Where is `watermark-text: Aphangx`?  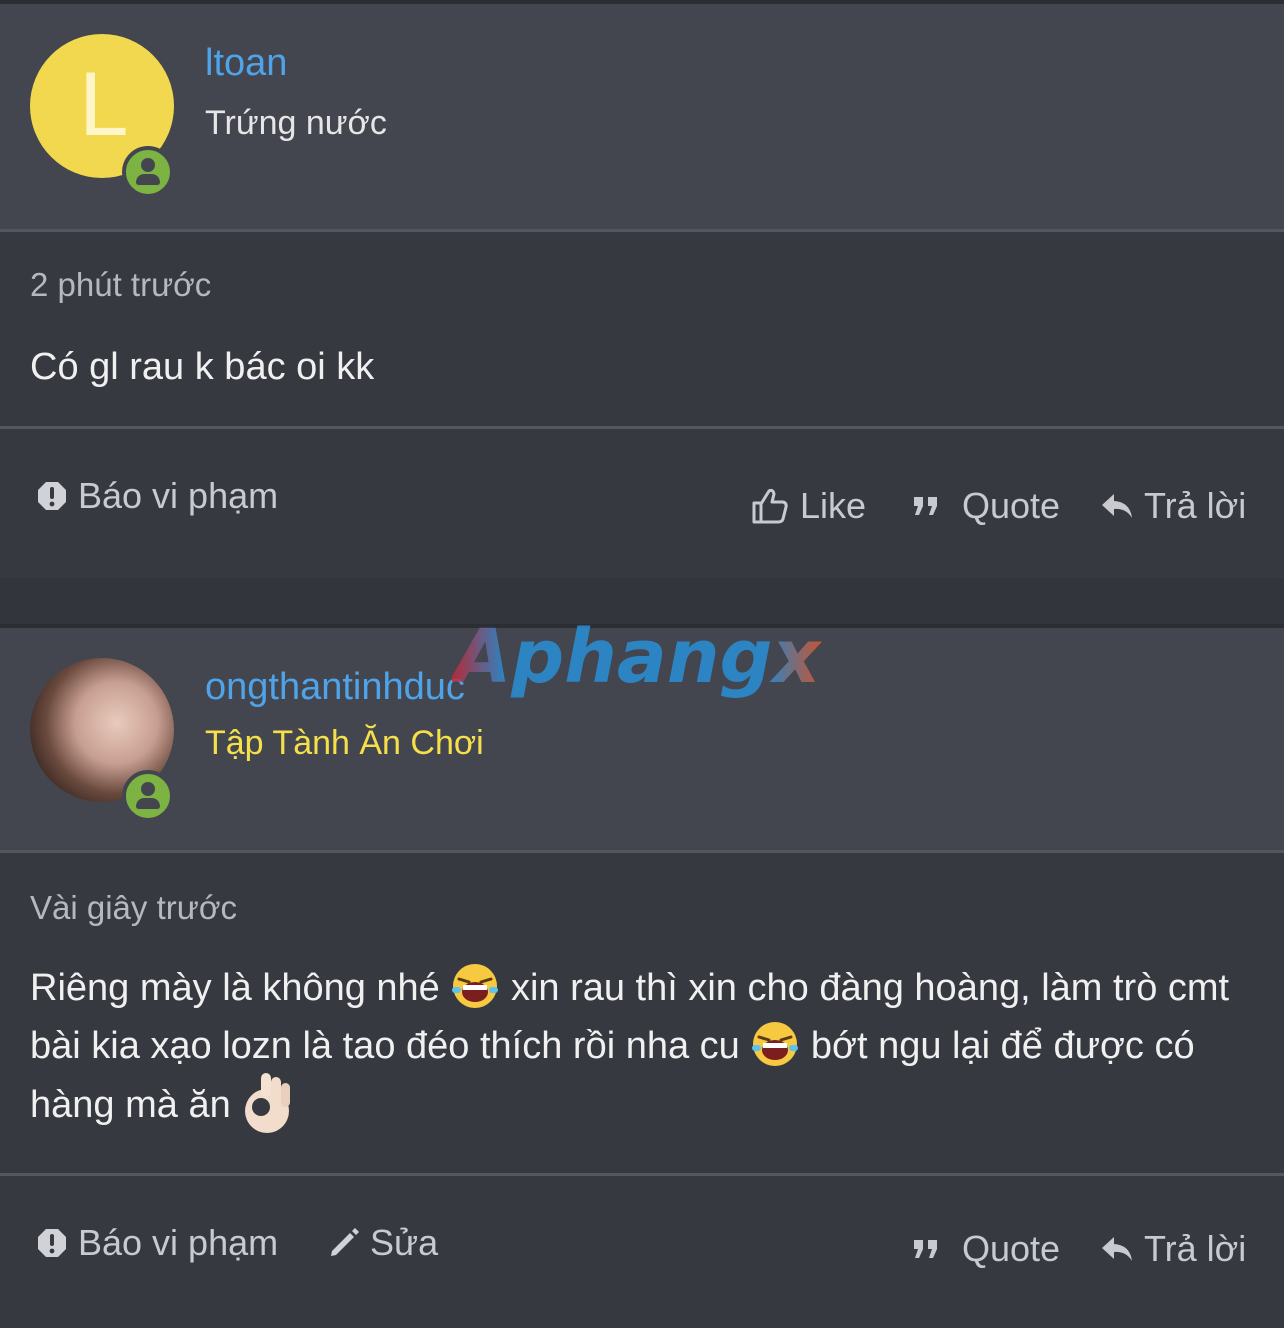
watermark-text: Aphangx is located at coordinates (637, 660).